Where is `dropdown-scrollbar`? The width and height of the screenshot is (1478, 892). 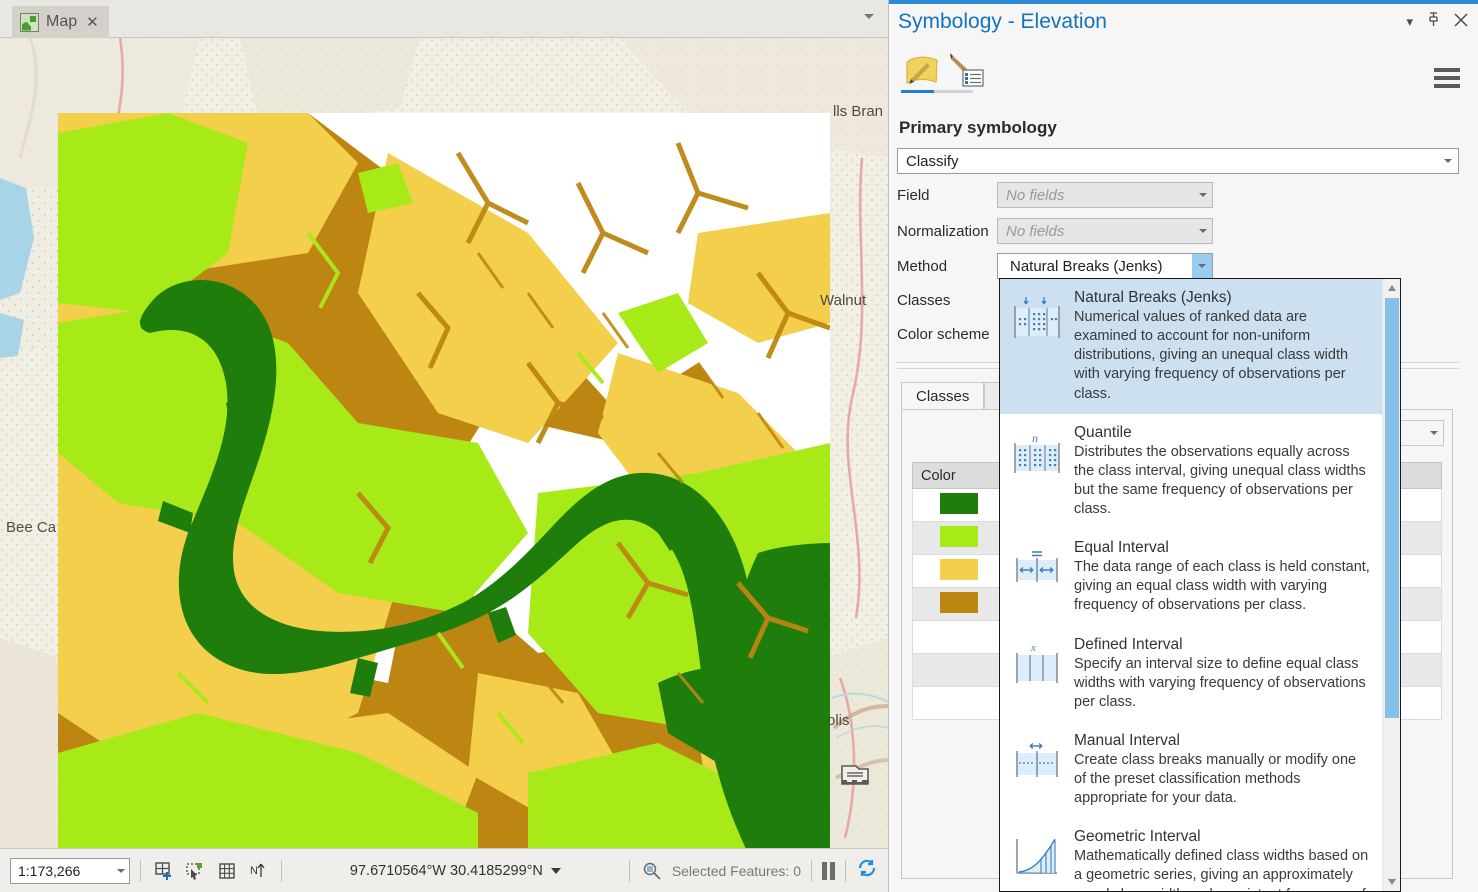 dropdown-scrollbar is located at coordinates (1391, 585).